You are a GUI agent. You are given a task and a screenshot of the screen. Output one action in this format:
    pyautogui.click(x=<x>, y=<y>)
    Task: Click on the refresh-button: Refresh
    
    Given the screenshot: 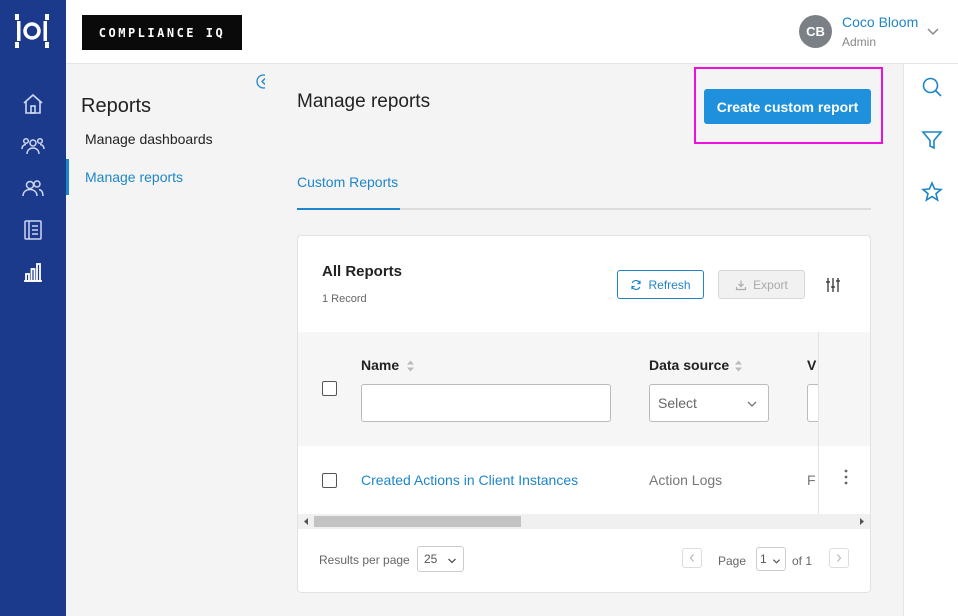 What is the action you would take?
    pyautogui.click(x=660, y=284)
    